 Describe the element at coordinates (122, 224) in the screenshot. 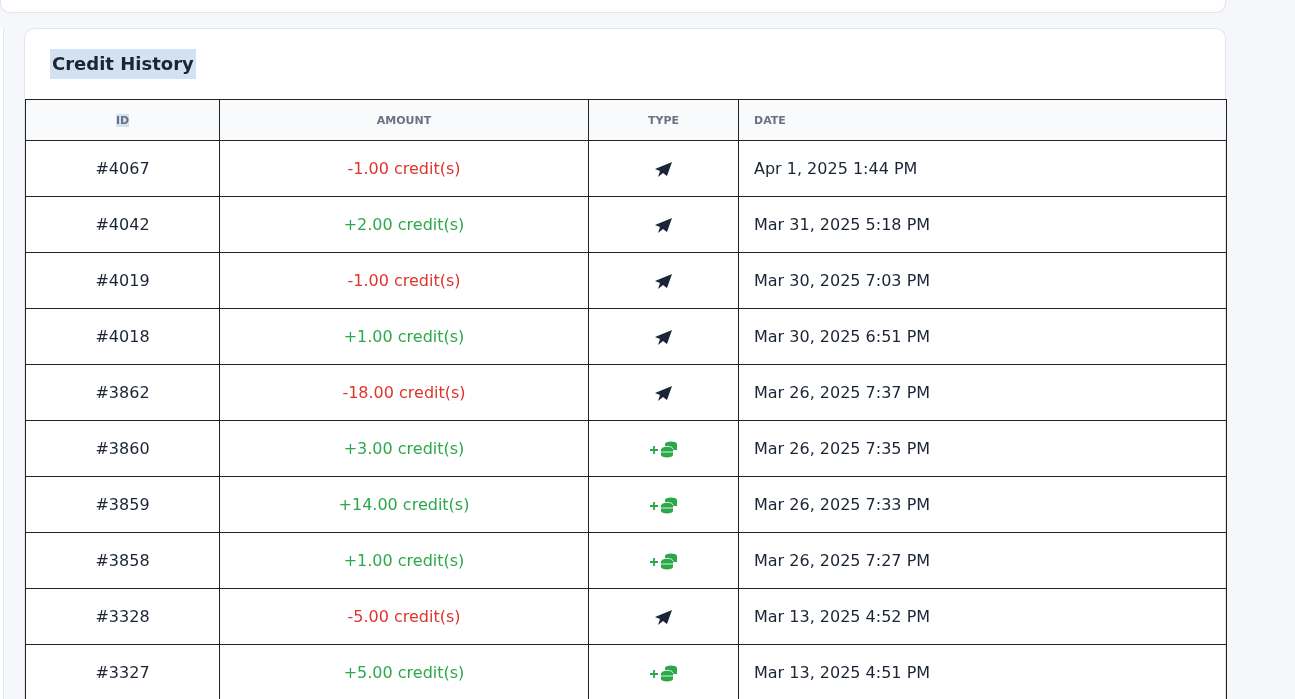

I see `id-cell: #4042` at that location.